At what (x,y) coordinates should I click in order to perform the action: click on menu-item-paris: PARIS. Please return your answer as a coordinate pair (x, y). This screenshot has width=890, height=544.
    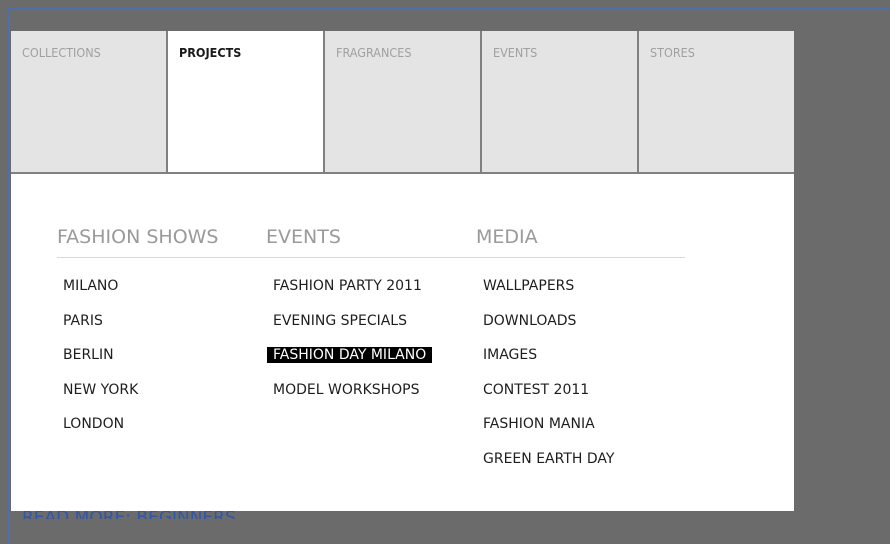
    Looking at the image, I should click on (103, 329).